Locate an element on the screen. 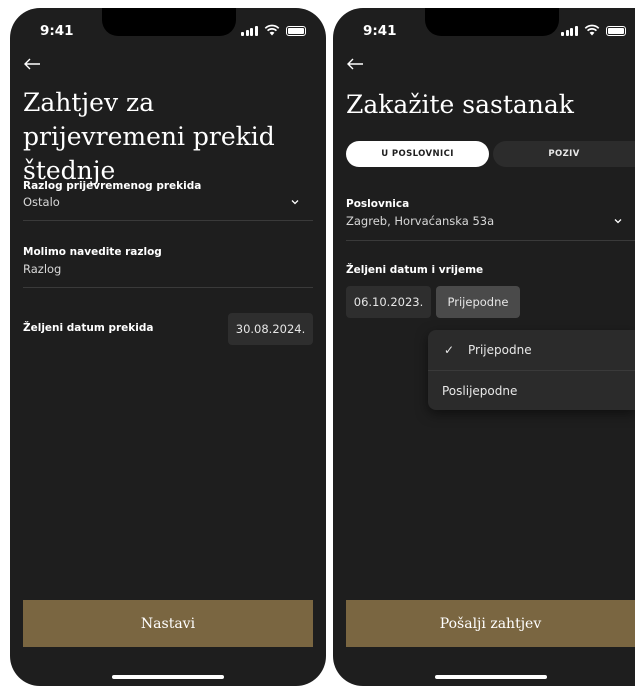  meeting-date-button: 06.10.2023. is located at coordinates (388, 302).